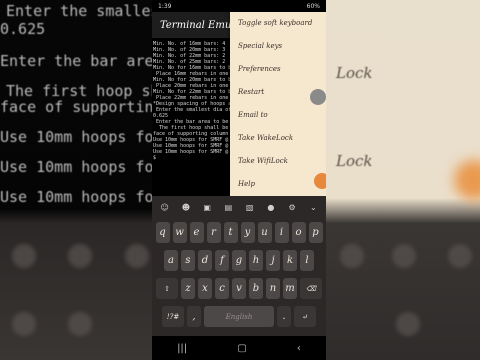 The image size is (480, 360). Describe the element at coordinates (165, 207) in the screenshot. I see `emoji-icon: ☺` at that location.